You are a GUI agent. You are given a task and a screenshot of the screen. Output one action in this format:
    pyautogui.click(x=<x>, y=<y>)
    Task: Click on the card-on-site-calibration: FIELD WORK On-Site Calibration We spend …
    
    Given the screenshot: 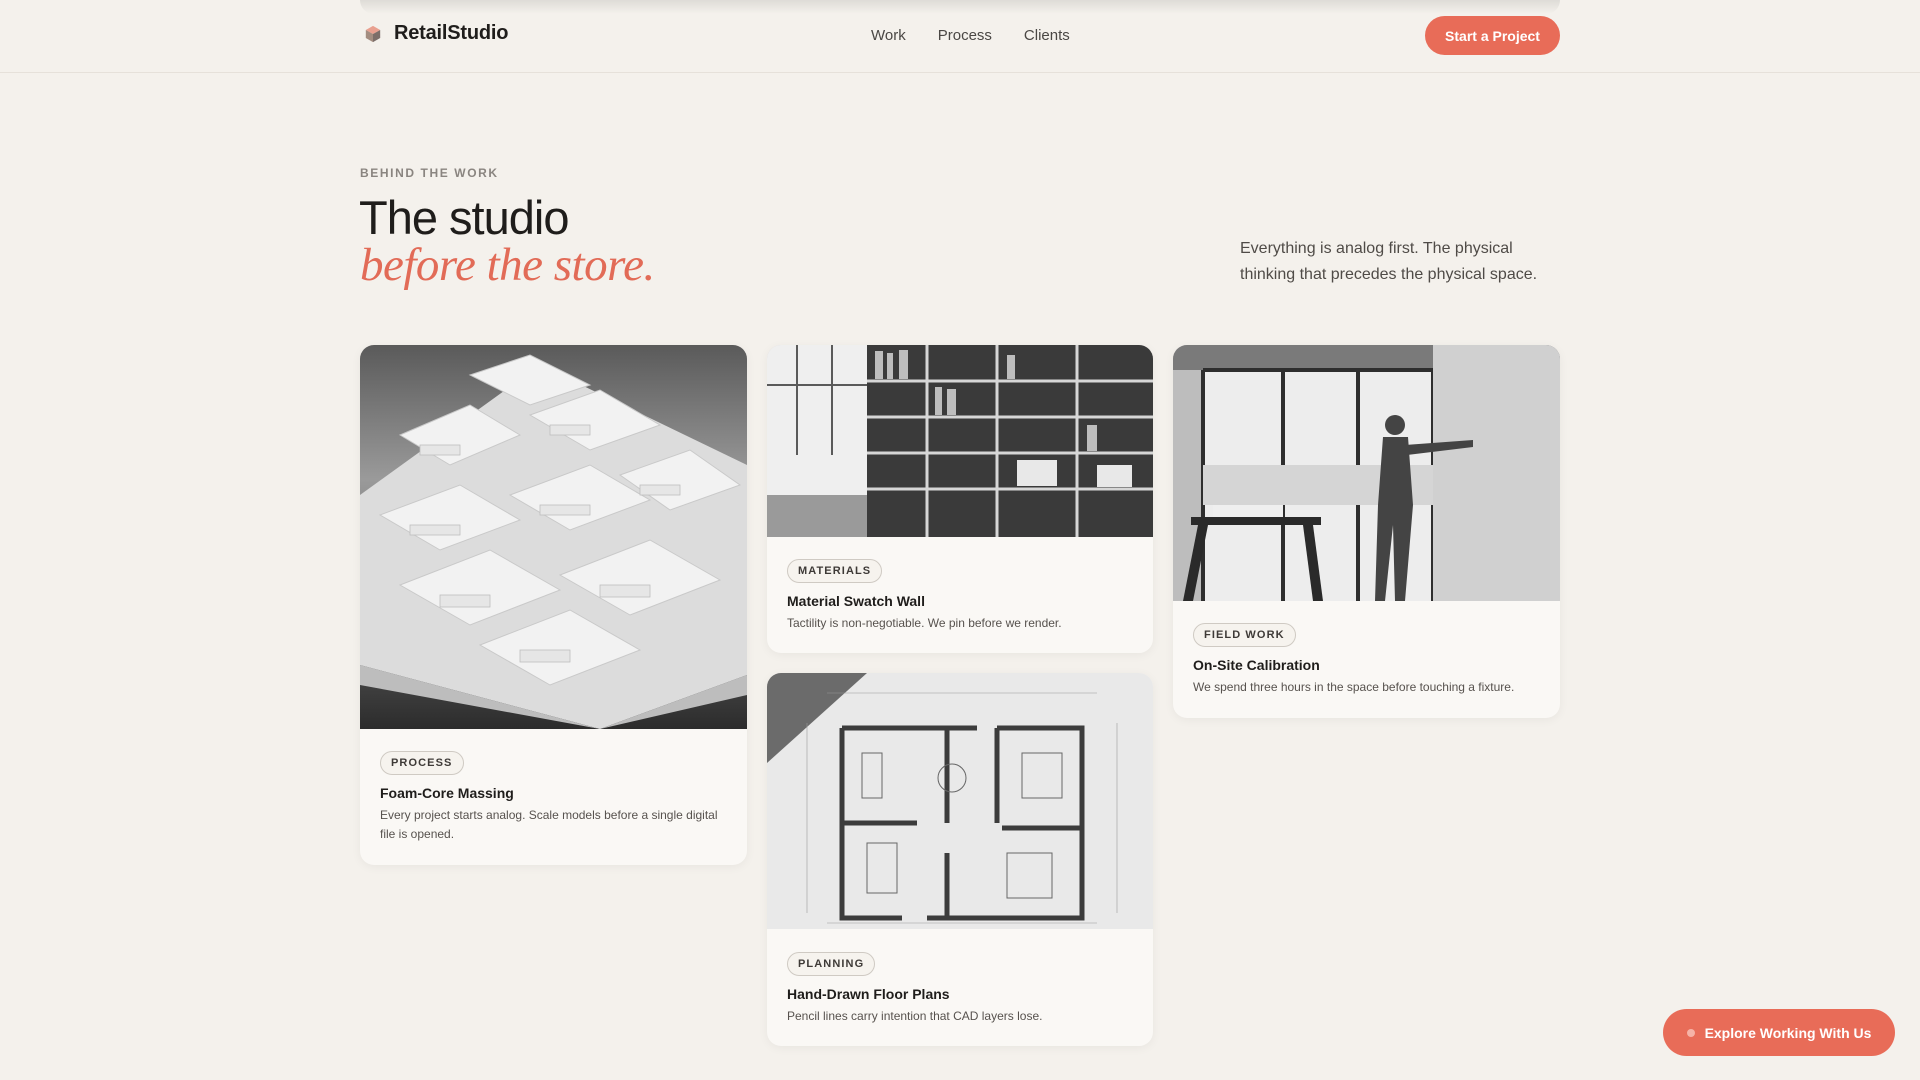 What is the action you would take?
    pyautogui.click(x=1366, y=531)
    